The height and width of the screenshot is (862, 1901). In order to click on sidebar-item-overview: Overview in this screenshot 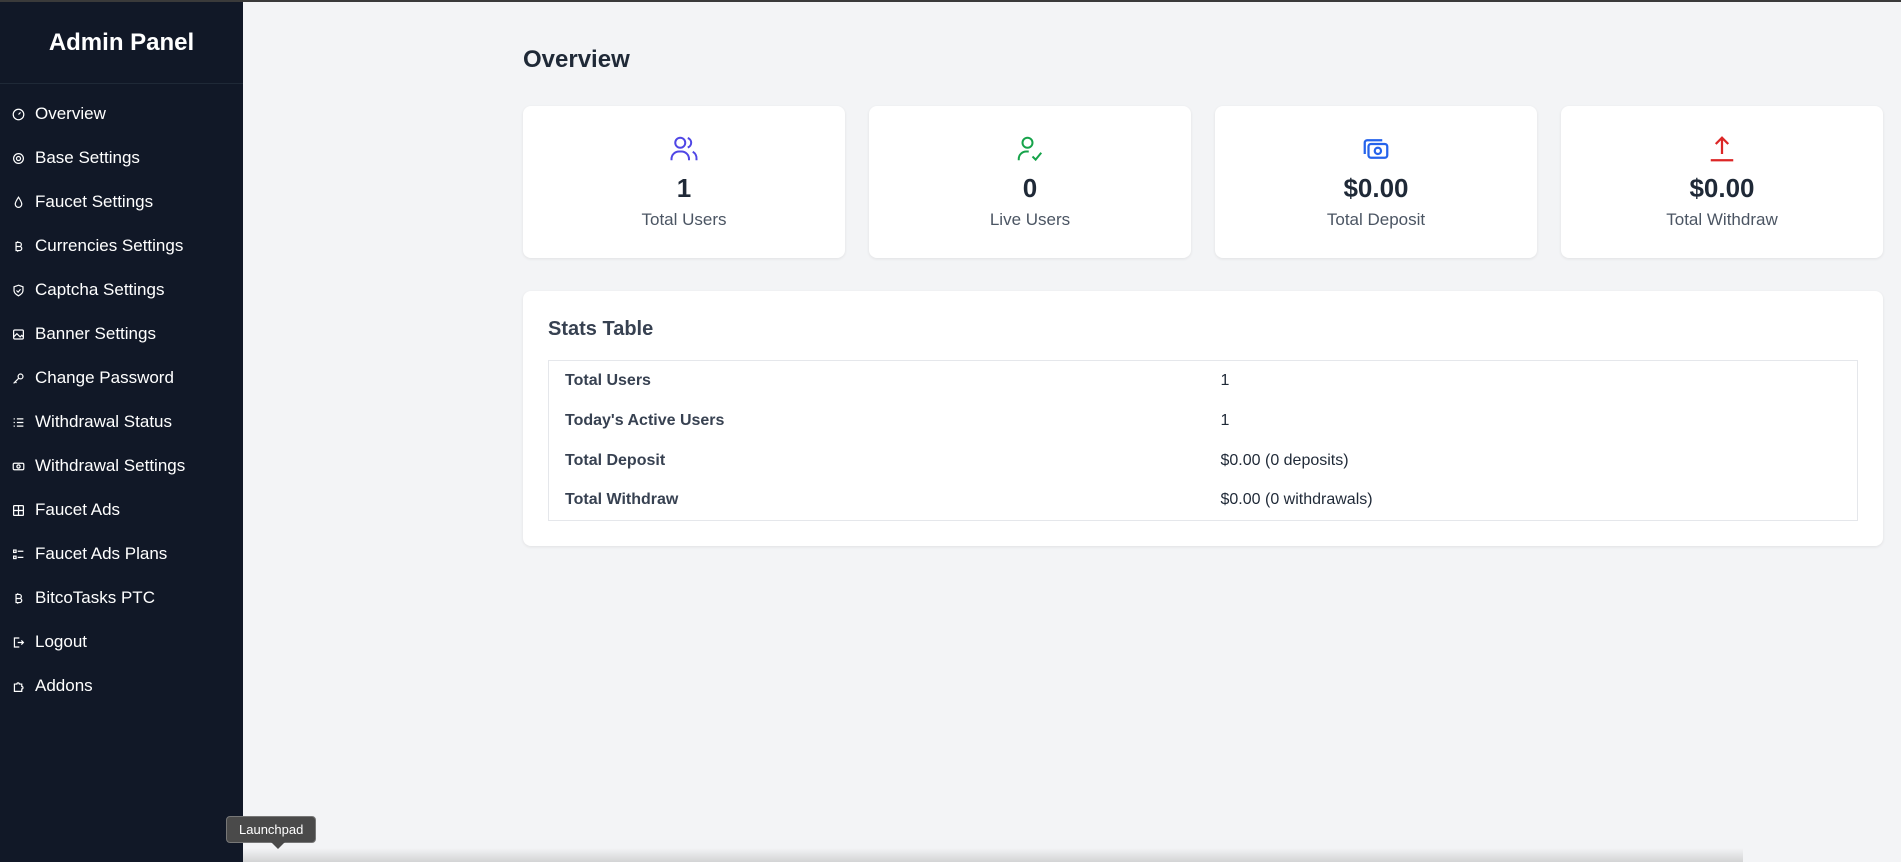, I will do `click(121, 114)`.